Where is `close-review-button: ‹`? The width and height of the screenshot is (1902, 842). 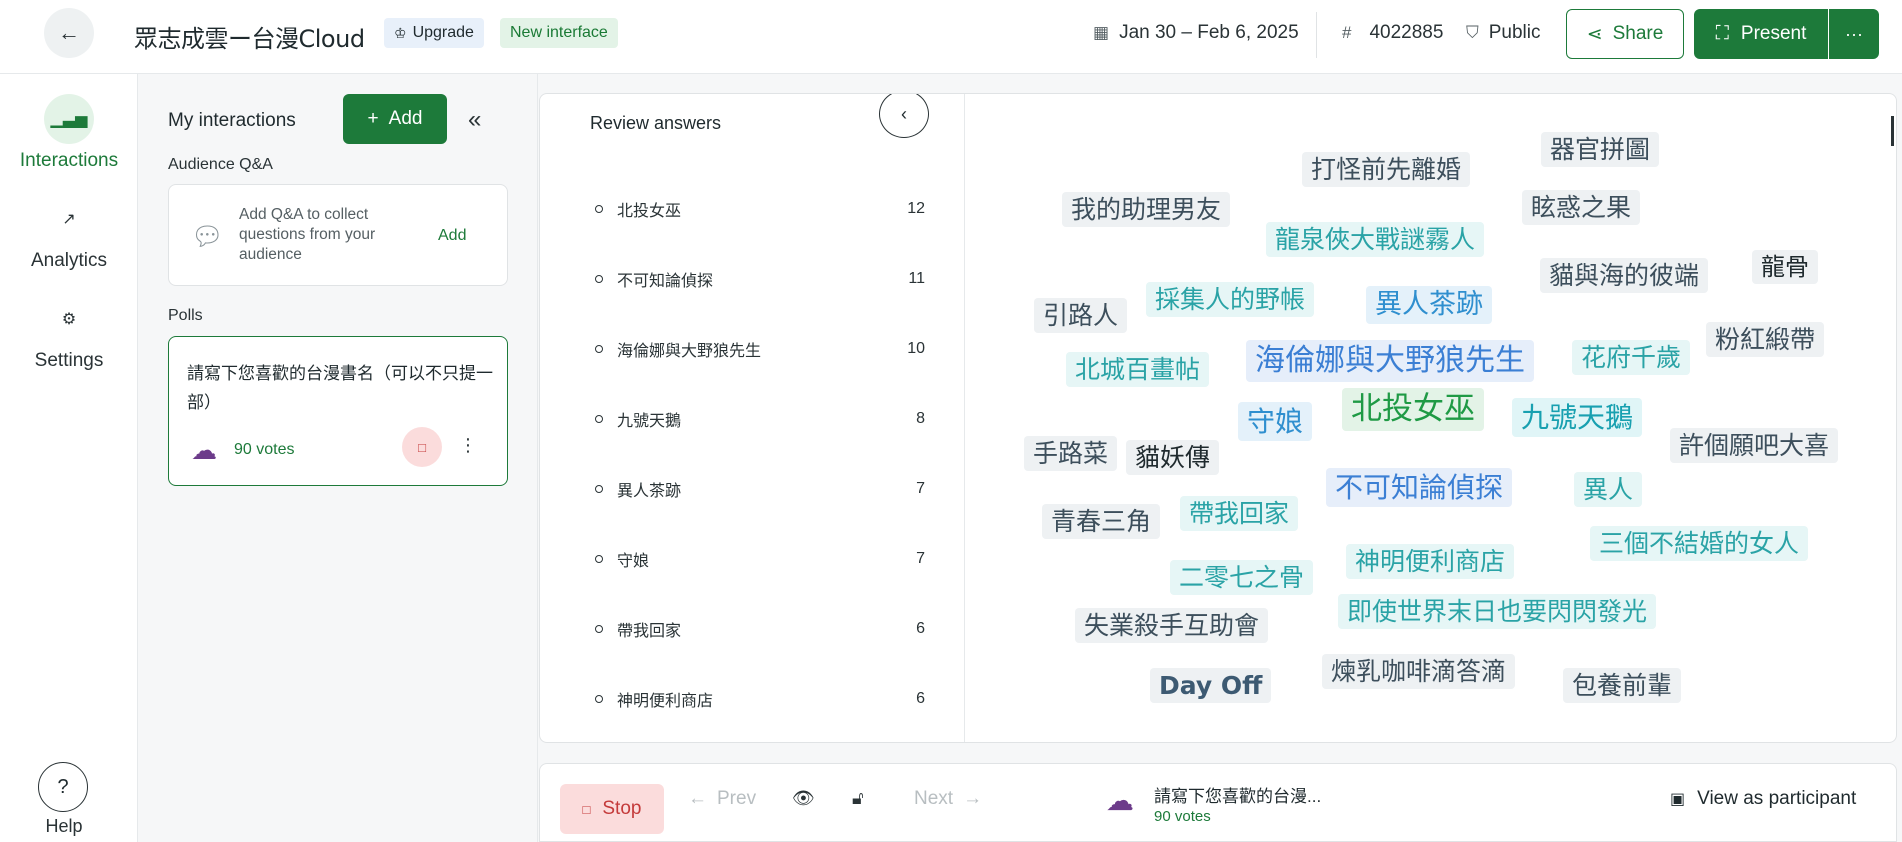 close-review-button: ‹ is located at coordinates (904, 116).